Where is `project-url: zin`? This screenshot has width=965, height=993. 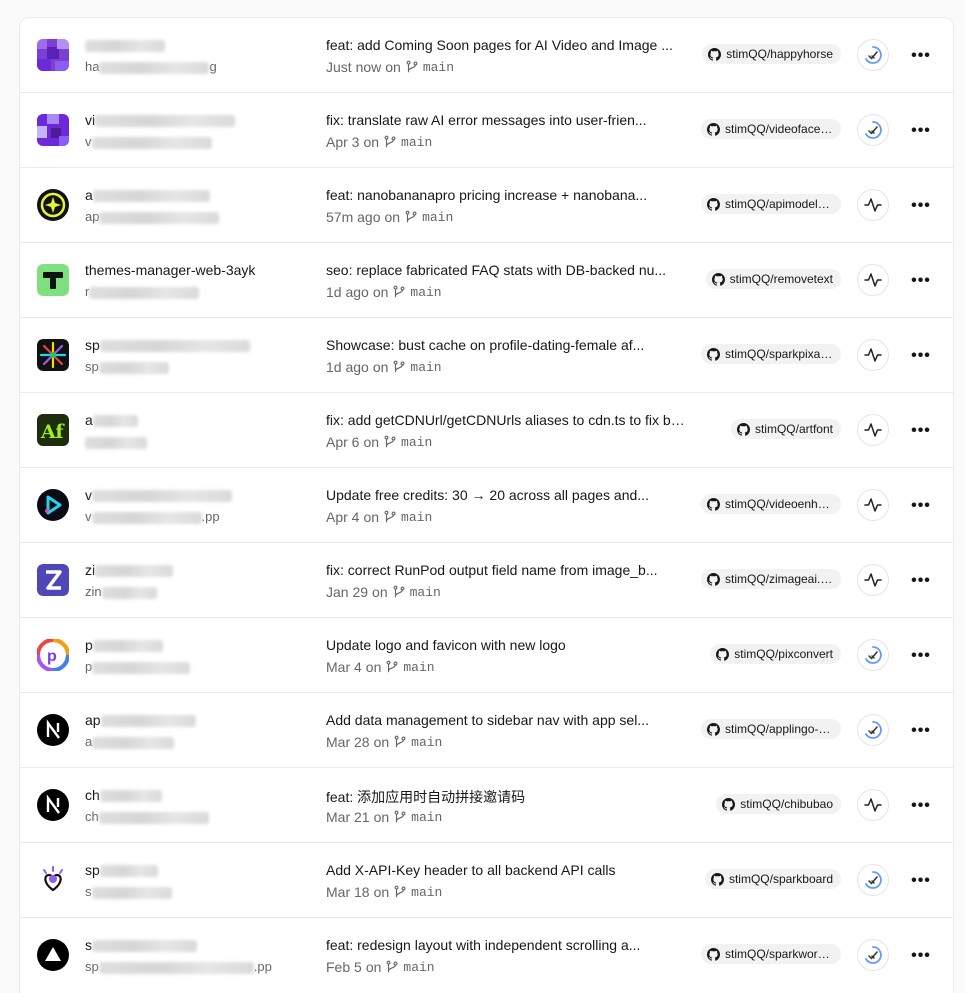
project-url: zin is located at coordinates (121, 591).